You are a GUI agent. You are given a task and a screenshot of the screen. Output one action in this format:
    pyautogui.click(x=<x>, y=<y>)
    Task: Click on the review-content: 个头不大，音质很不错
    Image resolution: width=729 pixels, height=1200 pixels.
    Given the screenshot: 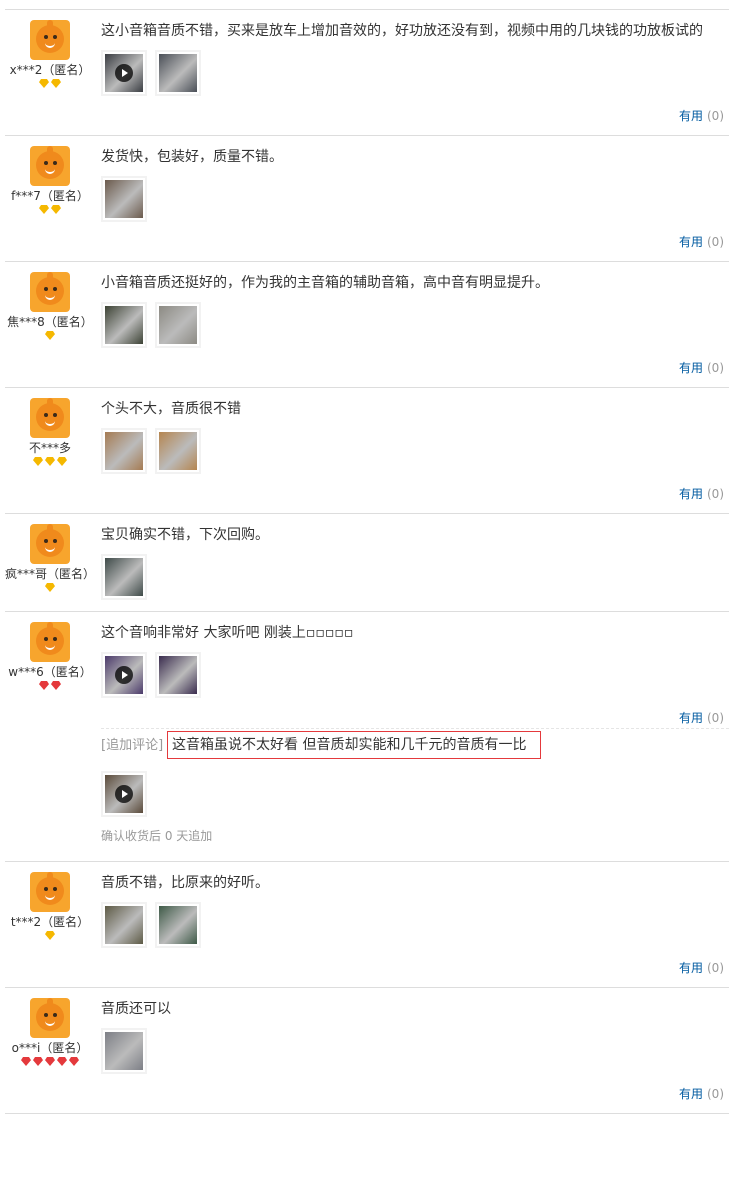 What is the action you would take?
    pyautogui.click(x=415, y=432)
    